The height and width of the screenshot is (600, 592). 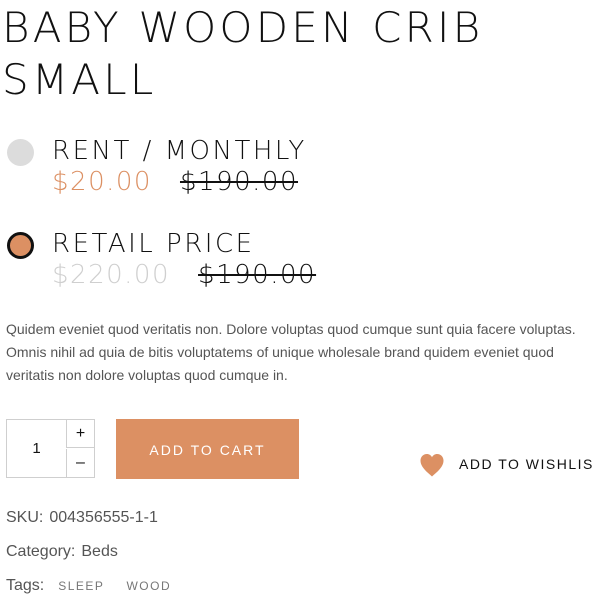 I want to click on category-link: Beds, so click(x=99, y=551).